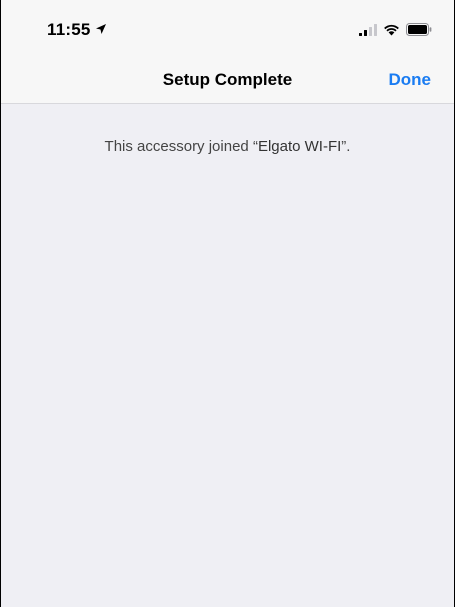 The image size is (455, 607). I want to click on page-title: Setup Complete, so click(227, 79).